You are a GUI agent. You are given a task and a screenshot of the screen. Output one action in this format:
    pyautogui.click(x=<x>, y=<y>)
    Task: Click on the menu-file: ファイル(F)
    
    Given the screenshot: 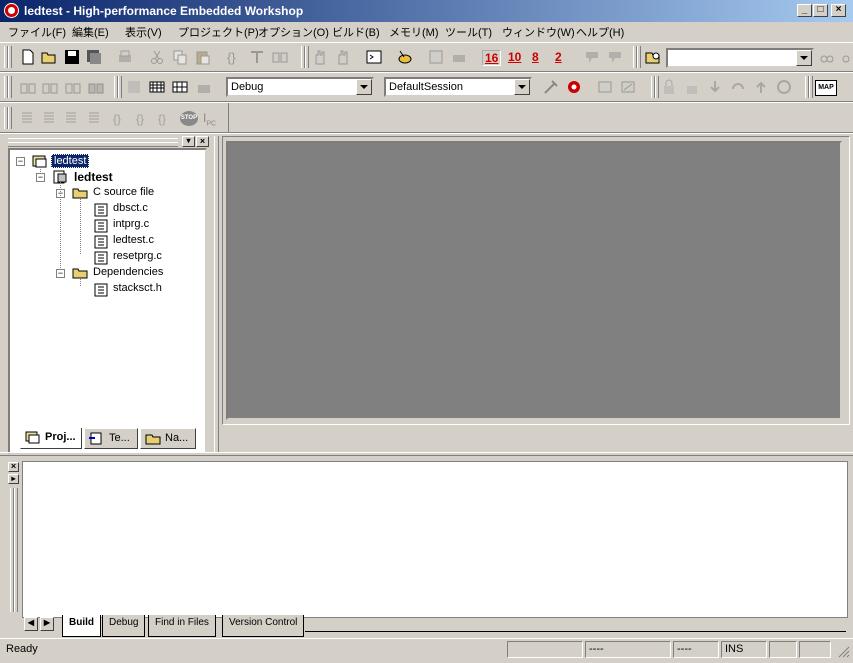 What is the action you would take?
    pyautogui.click(x=37, y=32)
    